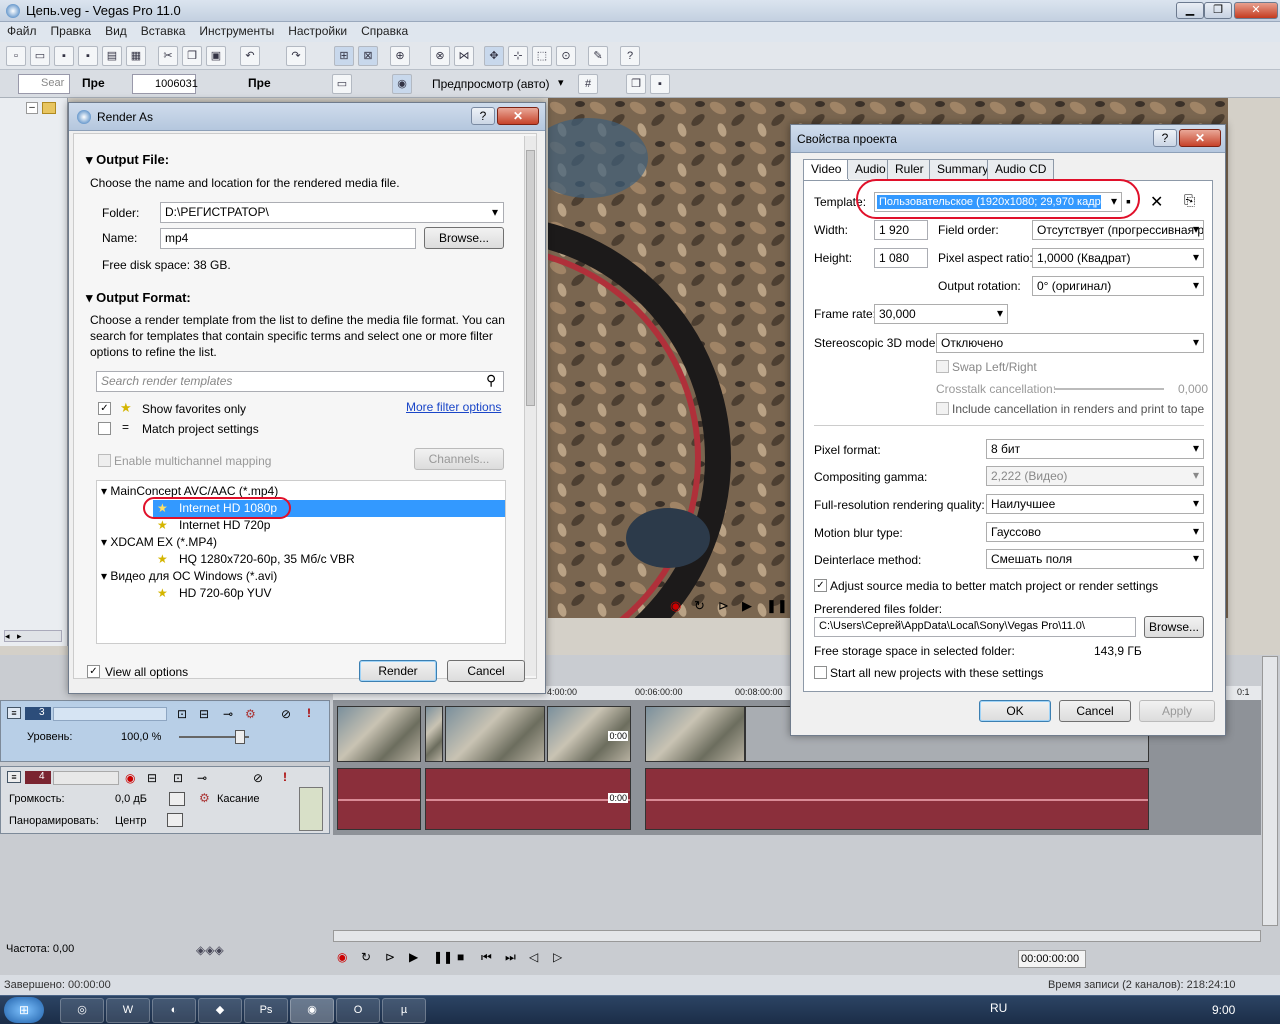 The height and width of the screenshot is (1024, 1280). What do you see at coordinates (1218, 10) in the screenshot?
I see `maximize-button: ❐` at bounding box center [1218, 10].